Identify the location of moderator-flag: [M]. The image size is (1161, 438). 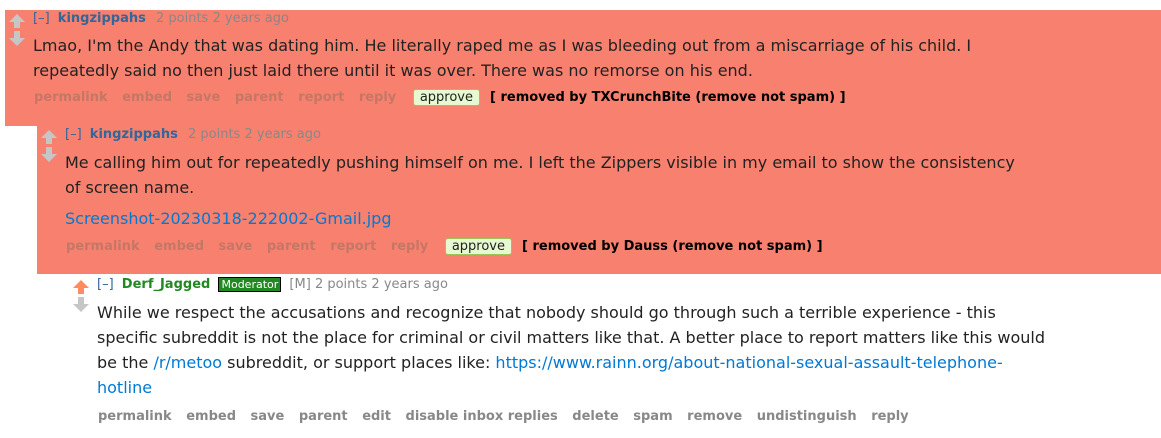
(300, 284).